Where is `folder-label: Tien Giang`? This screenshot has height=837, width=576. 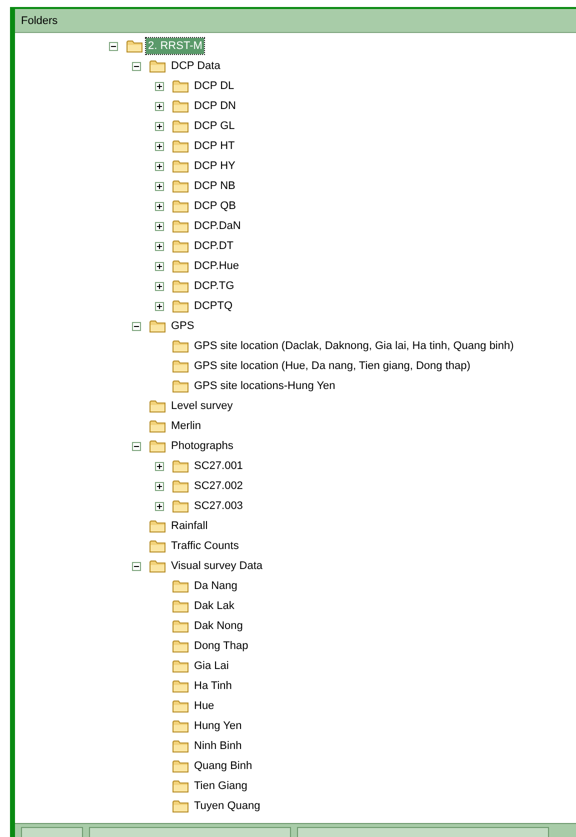
folder-label: Tien Giang is located at coordinates (221, 786).